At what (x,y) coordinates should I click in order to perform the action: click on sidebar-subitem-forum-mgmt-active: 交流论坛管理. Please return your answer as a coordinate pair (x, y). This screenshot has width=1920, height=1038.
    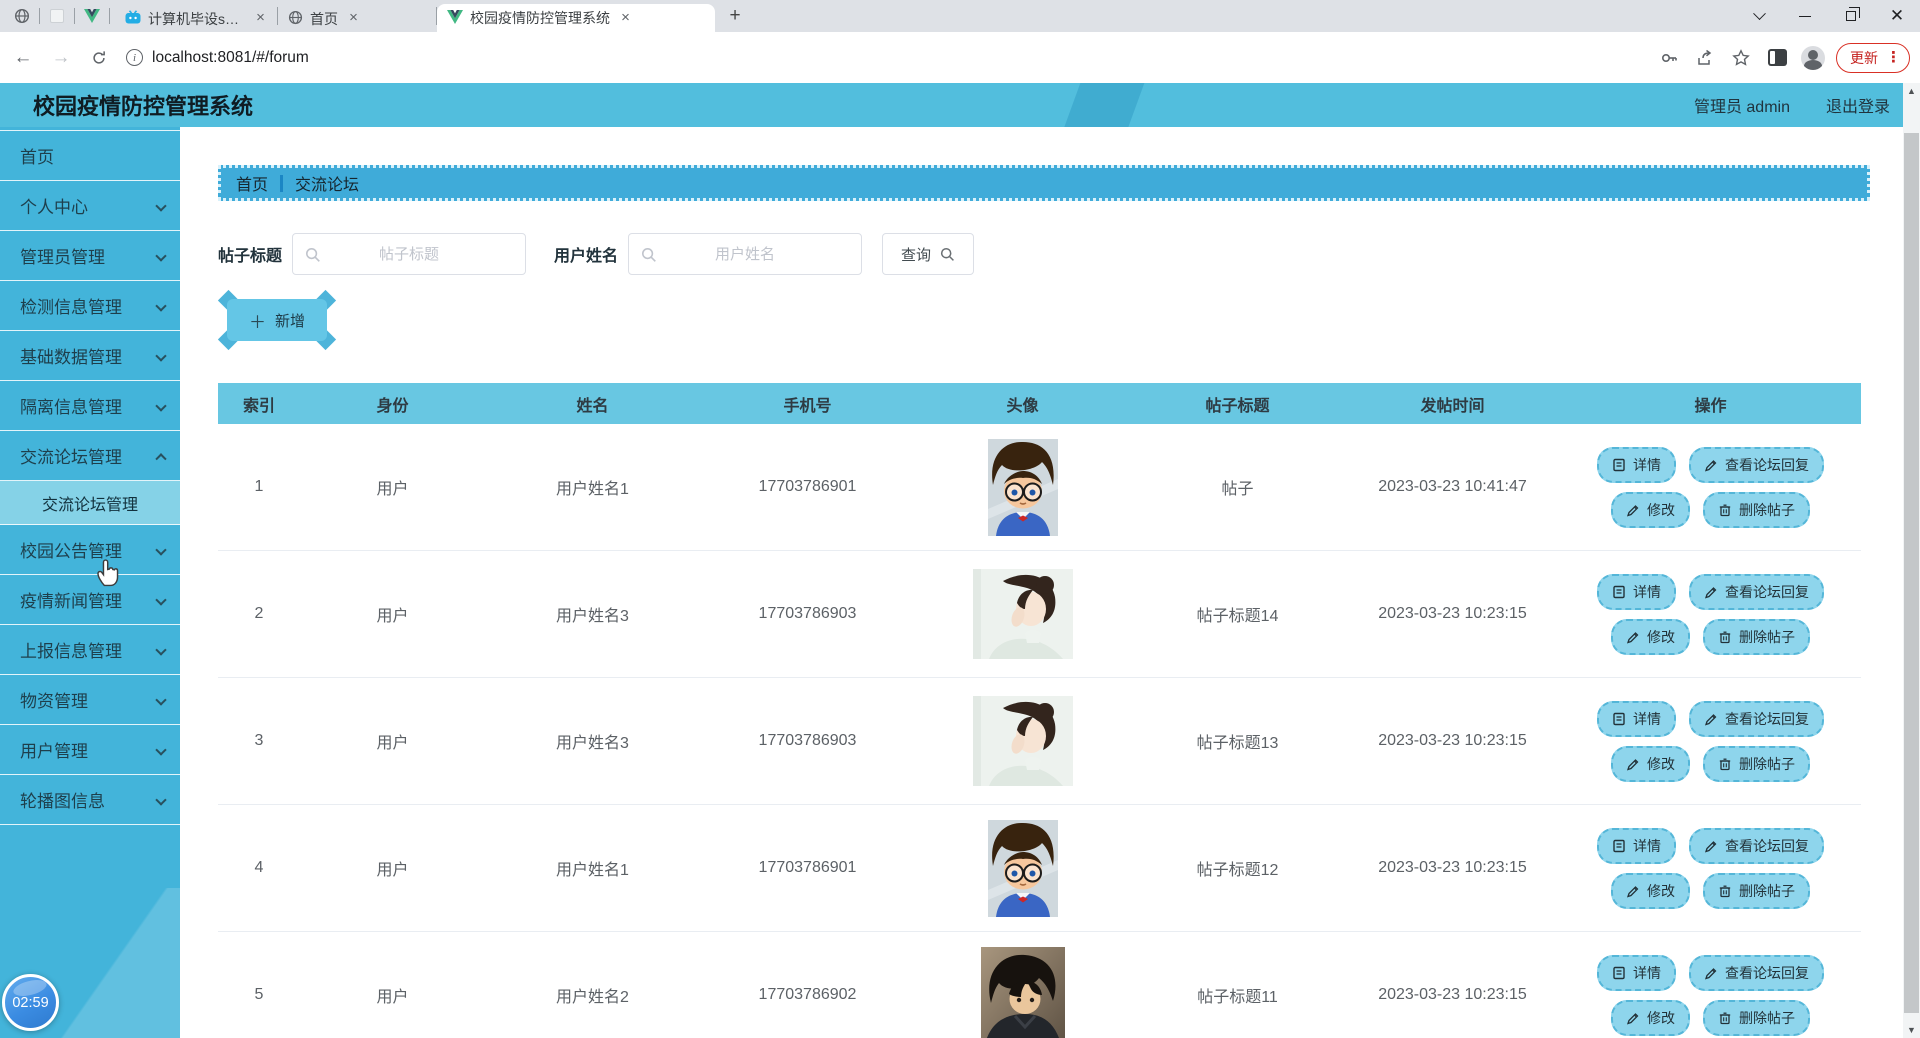
    Looking at the image, I should click on (90, 503).